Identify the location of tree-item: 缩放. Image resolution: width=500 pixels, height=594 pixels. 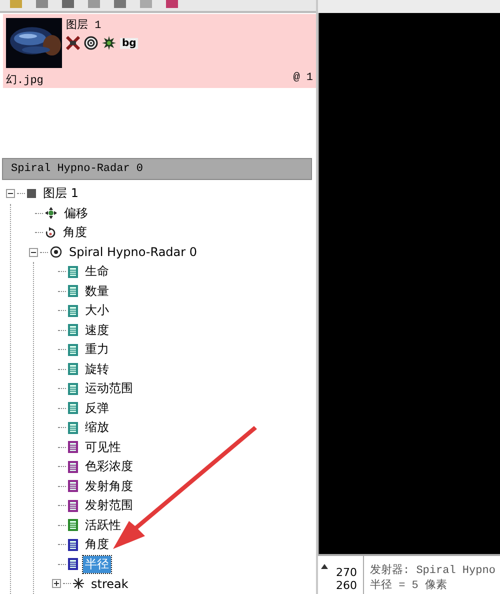
(97, 427).